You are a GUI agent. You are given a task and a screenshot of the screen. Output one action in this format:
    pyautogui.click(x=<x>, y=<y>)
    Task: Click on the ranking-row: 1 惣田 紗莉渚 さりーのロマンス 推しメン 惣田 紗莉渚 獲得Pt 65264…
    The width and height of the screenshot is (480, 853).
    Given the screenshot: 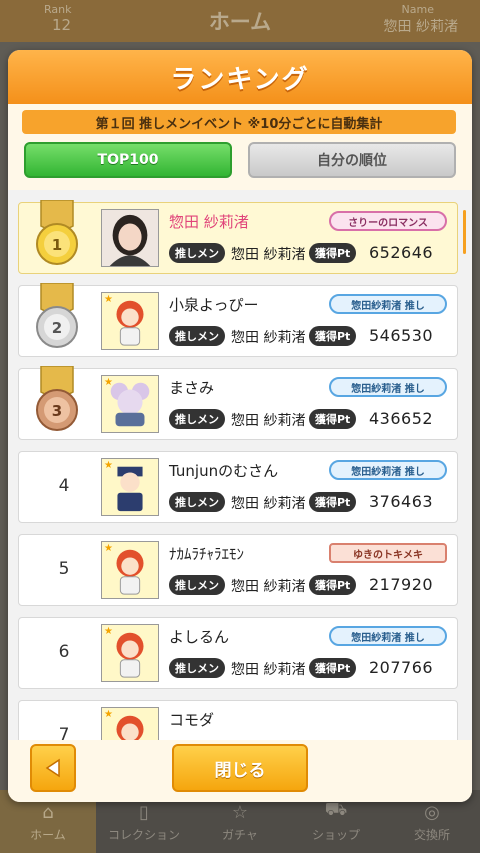 What is the action you would take?
    pyautogui.click(x=238, y=237)
    